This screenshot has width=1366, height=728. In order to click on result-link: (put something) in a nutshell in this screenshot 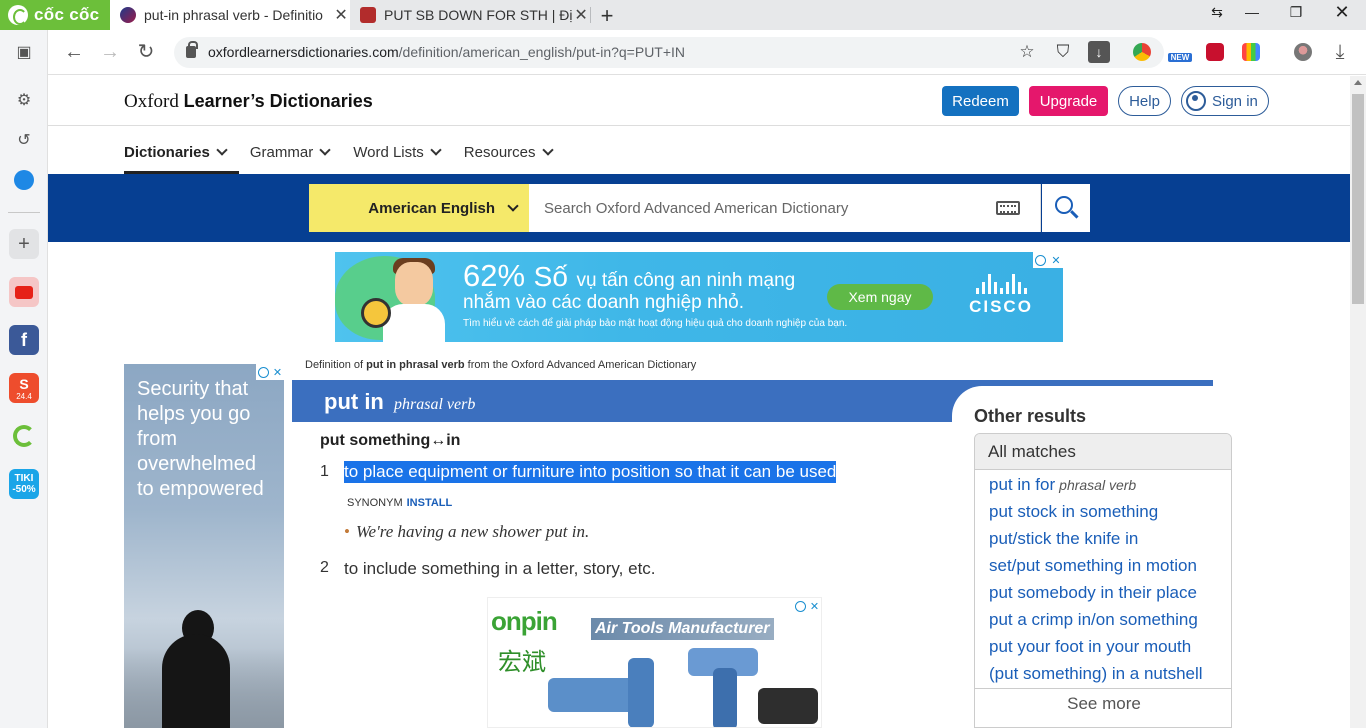, I will do `click(1103, 676)`.